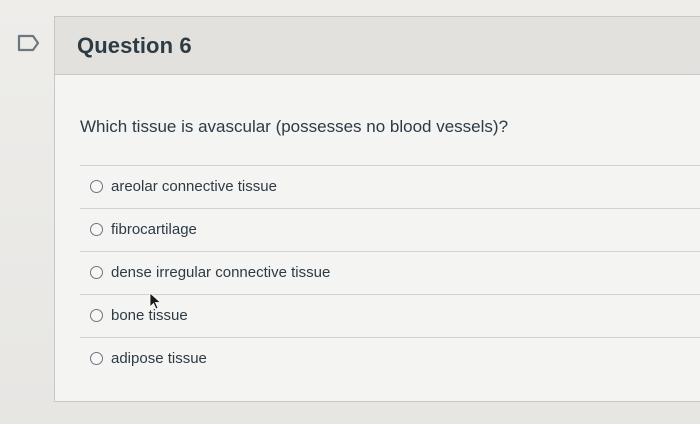  I want to click on flag-question-icon, so click(29, 43).